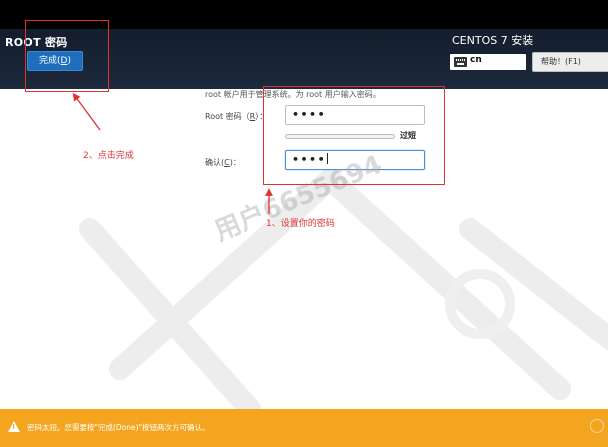 This screenshot has height=447, width=608. I want to click on annotation-step-2: 2、点击完成, so click(108, 156).